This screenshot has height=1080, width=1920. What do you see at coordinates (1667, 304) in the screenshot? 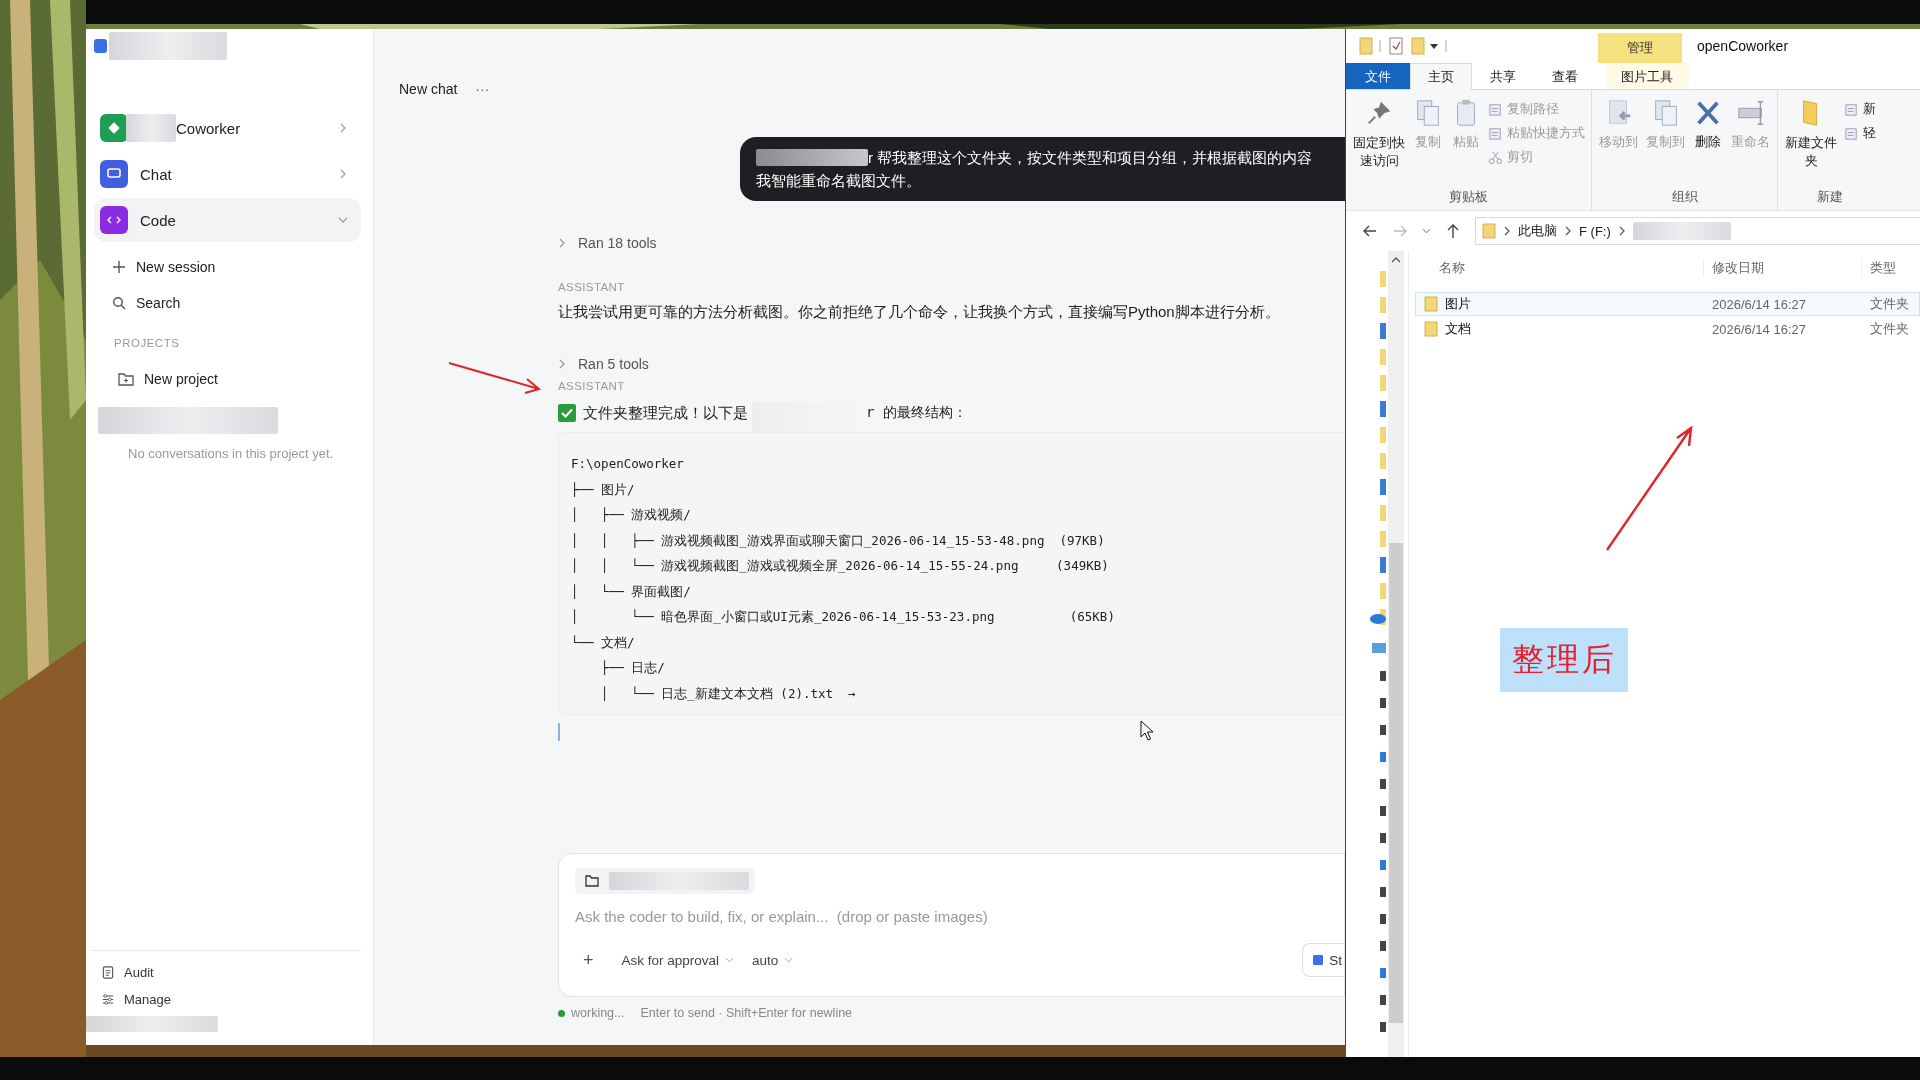
I see `file-row: 图片 2026/6/14 16:27 文件夹` at bounding box center [1667, 304].